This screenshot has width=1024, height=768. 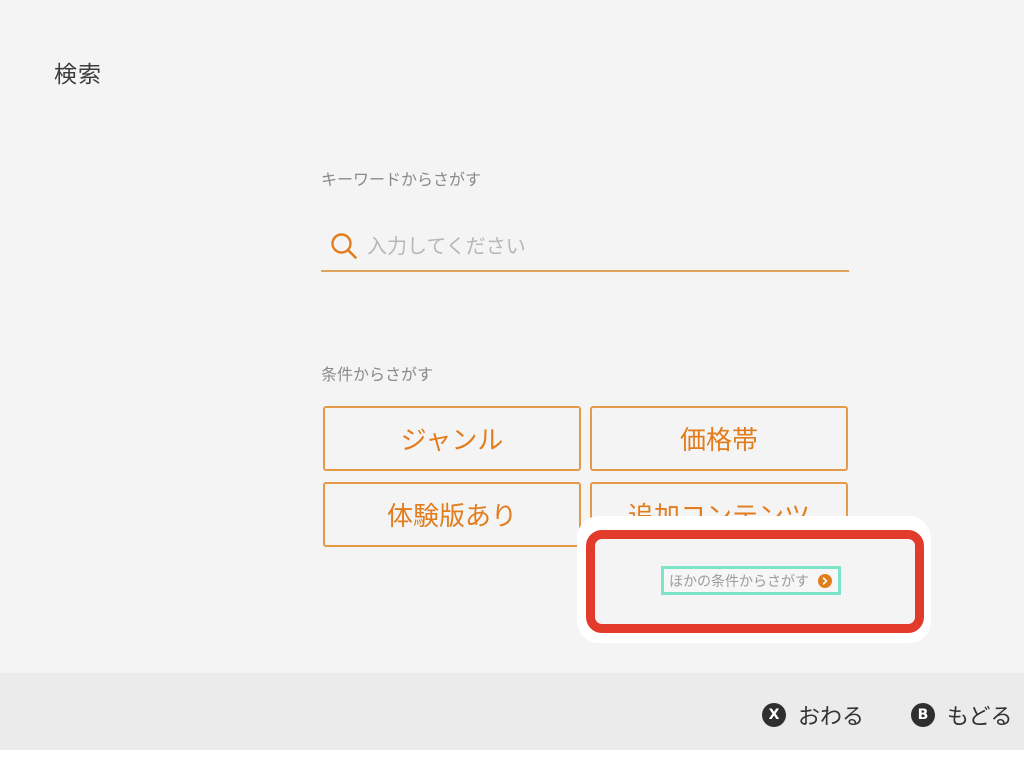 I want to click on b-button-icon: B, so click(x=923, y=715).